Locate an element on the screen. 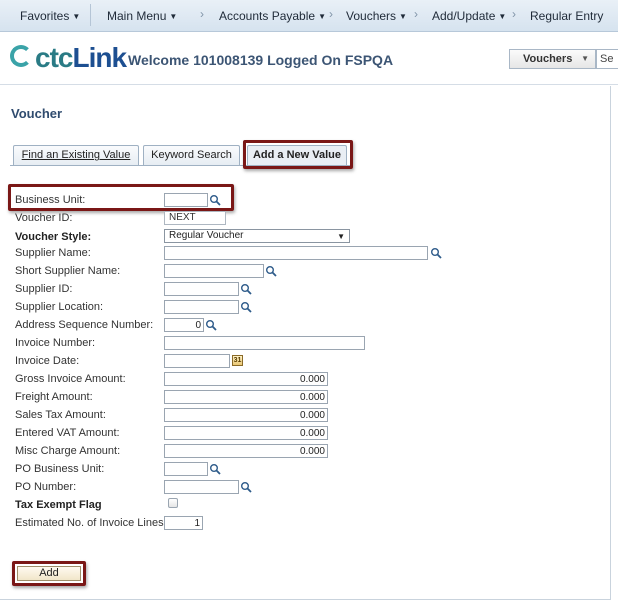  tab-keyword-search: Keyword Search is located at coordinates (191, 155).